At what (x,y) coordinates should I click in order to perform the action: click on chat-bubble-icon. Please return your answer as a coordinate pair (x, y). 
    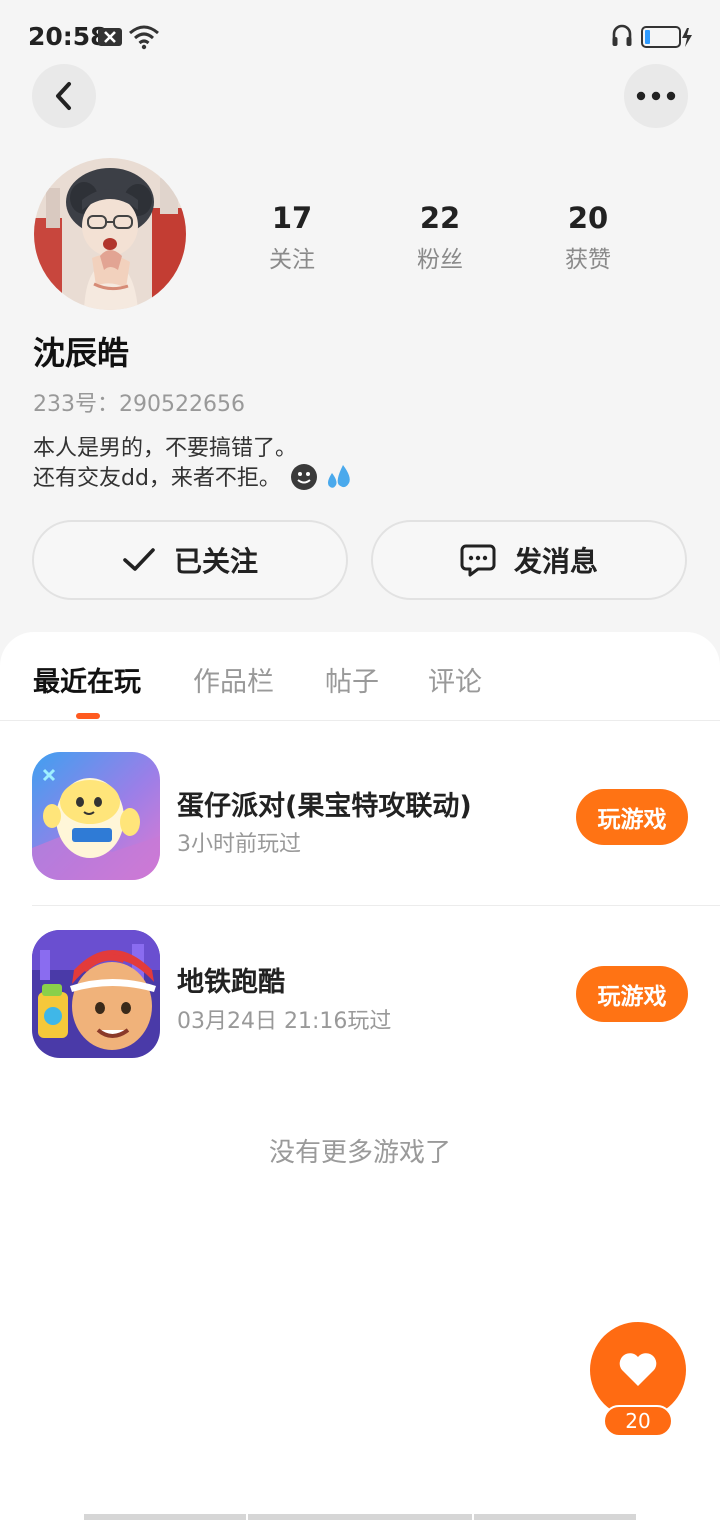
    Looking at the image, I should click on (478, 560).